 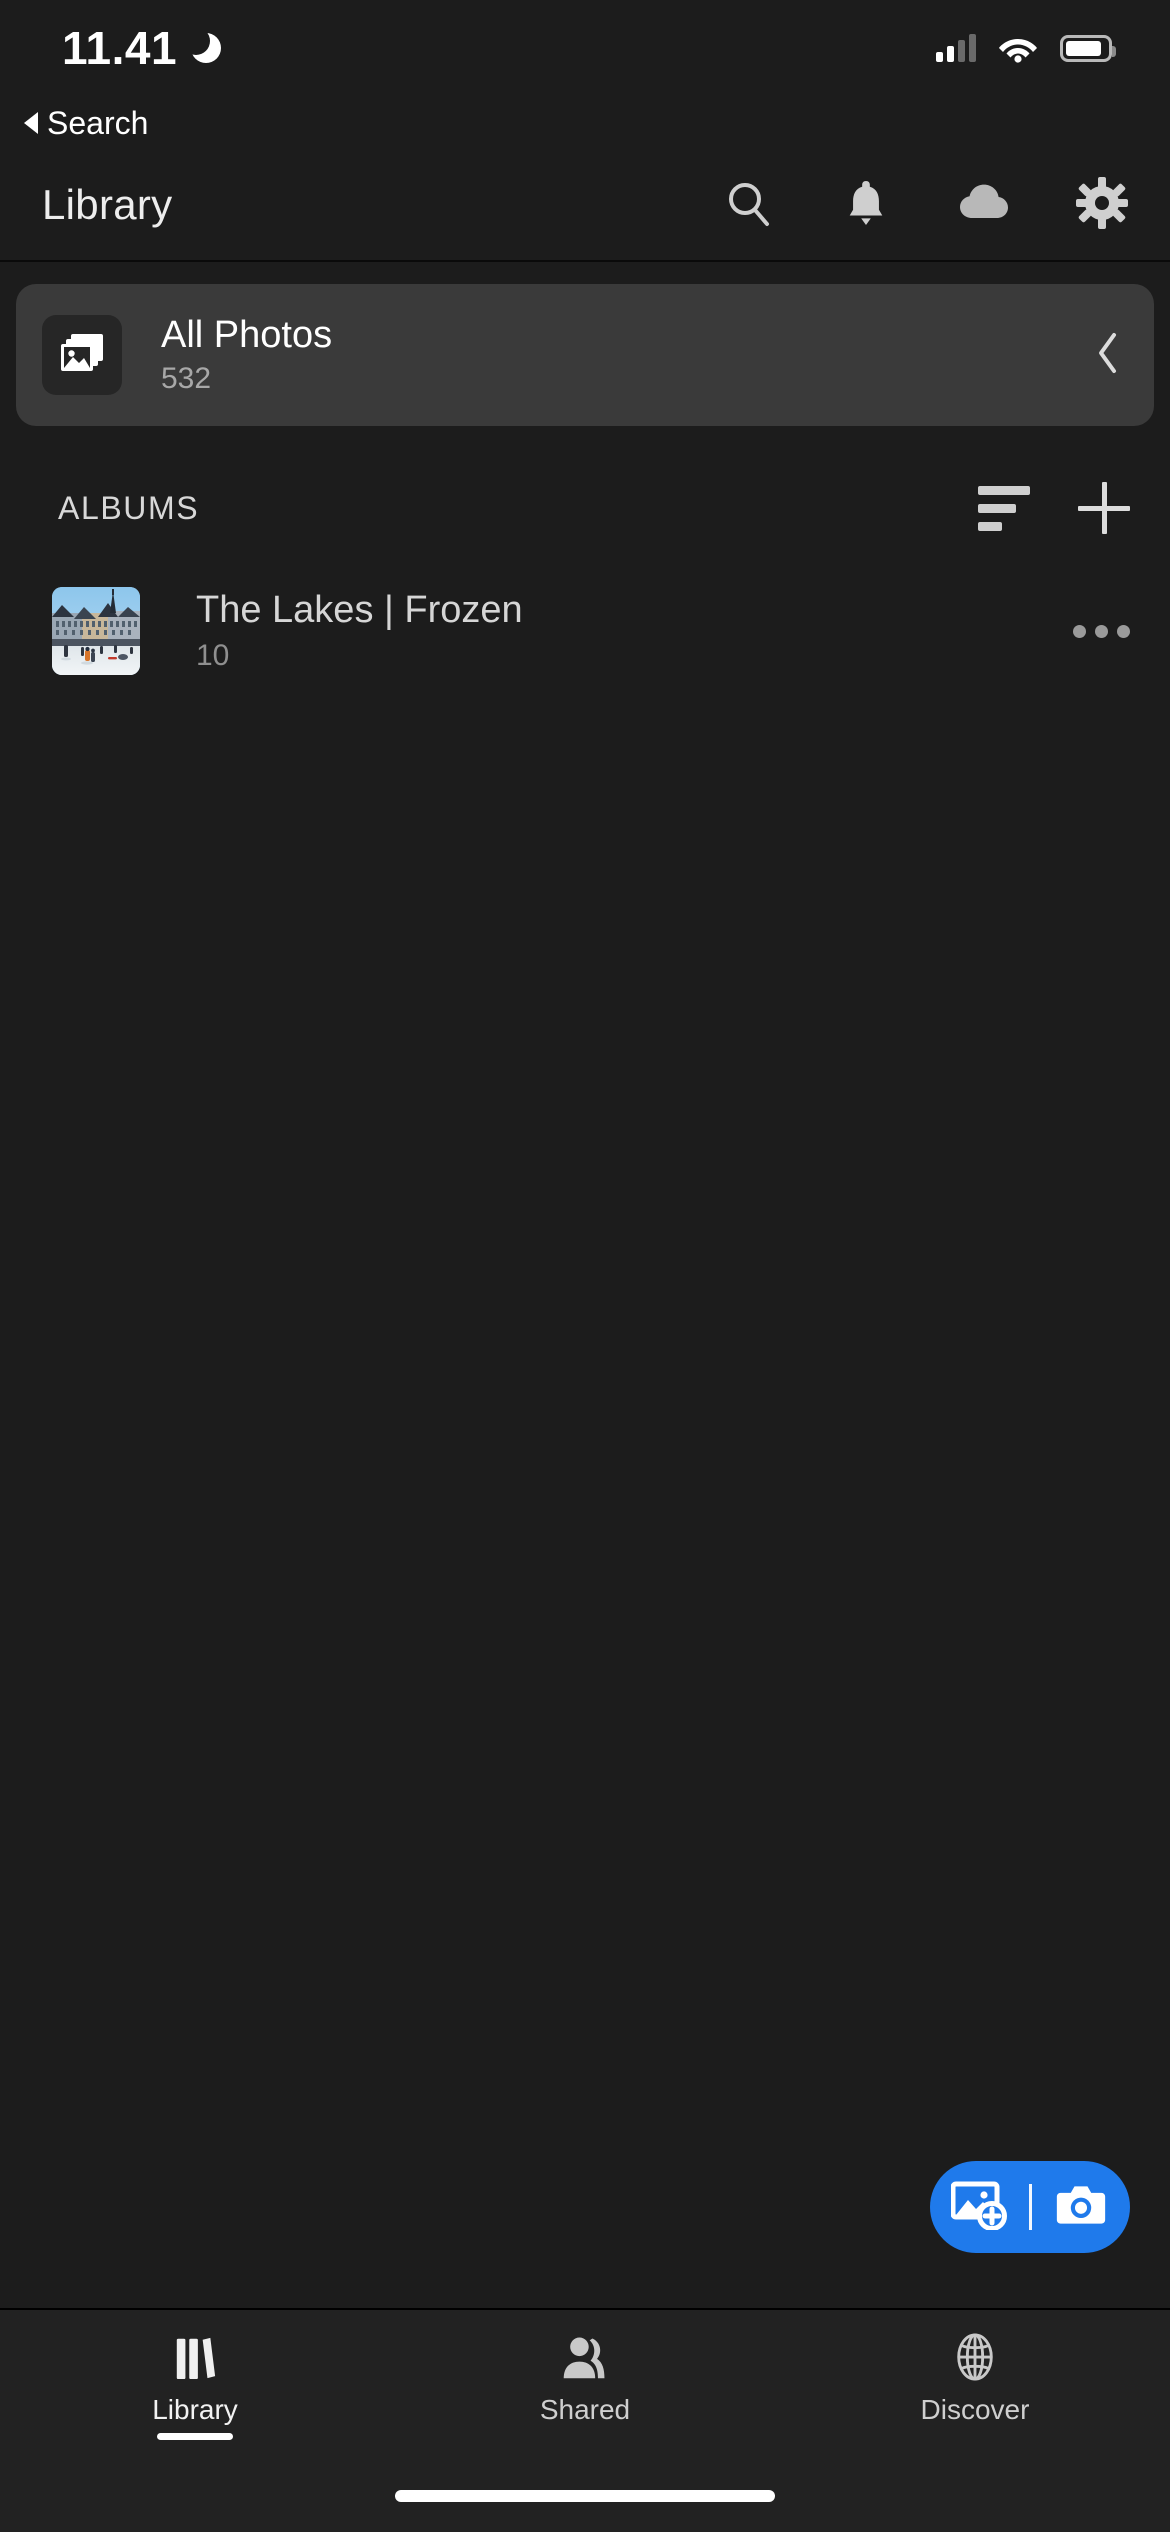 I want to click on album-count: 10, so click(x=213, y=655).